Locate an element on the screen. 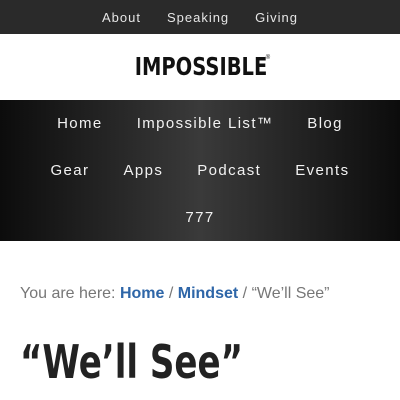  breadcrumb-category-link: Mindset is located at coordinates (208, 293).